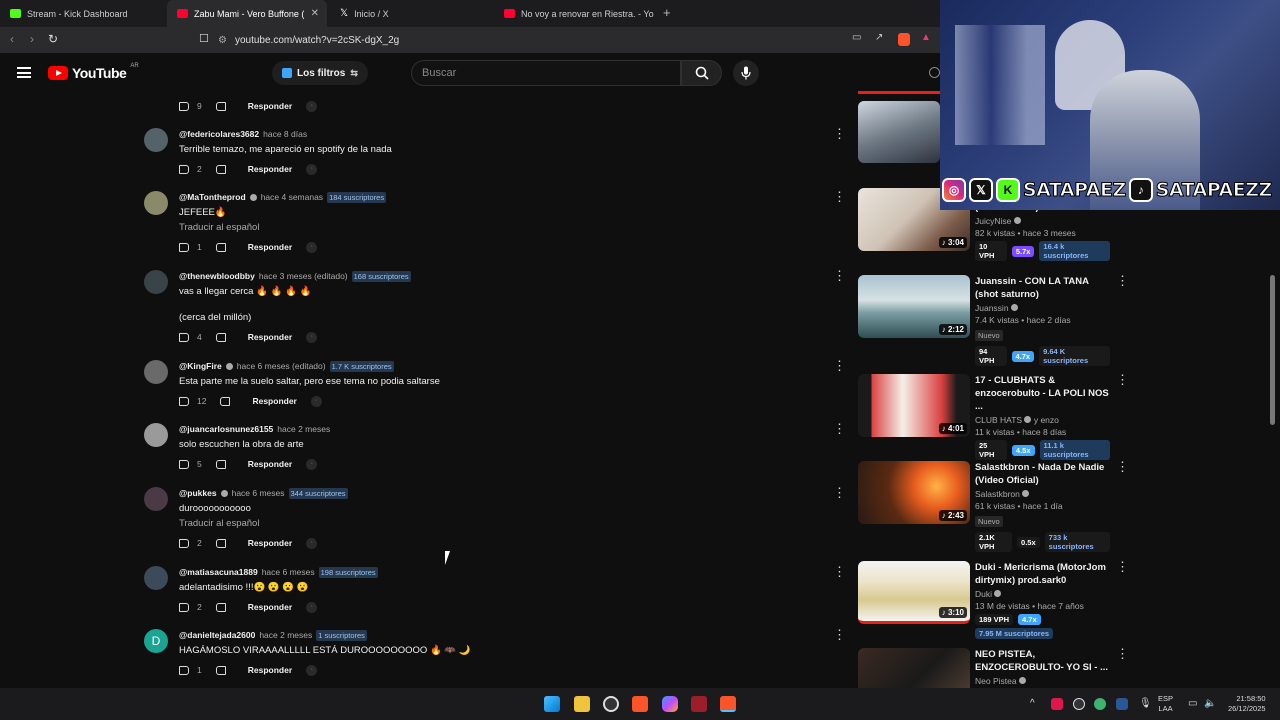 This screenshot has width=1280, height=720. Describe the element at coordinates (914, 306) in the screenshot. I see `video-thumbnail: ♪ 2:12` at that location.